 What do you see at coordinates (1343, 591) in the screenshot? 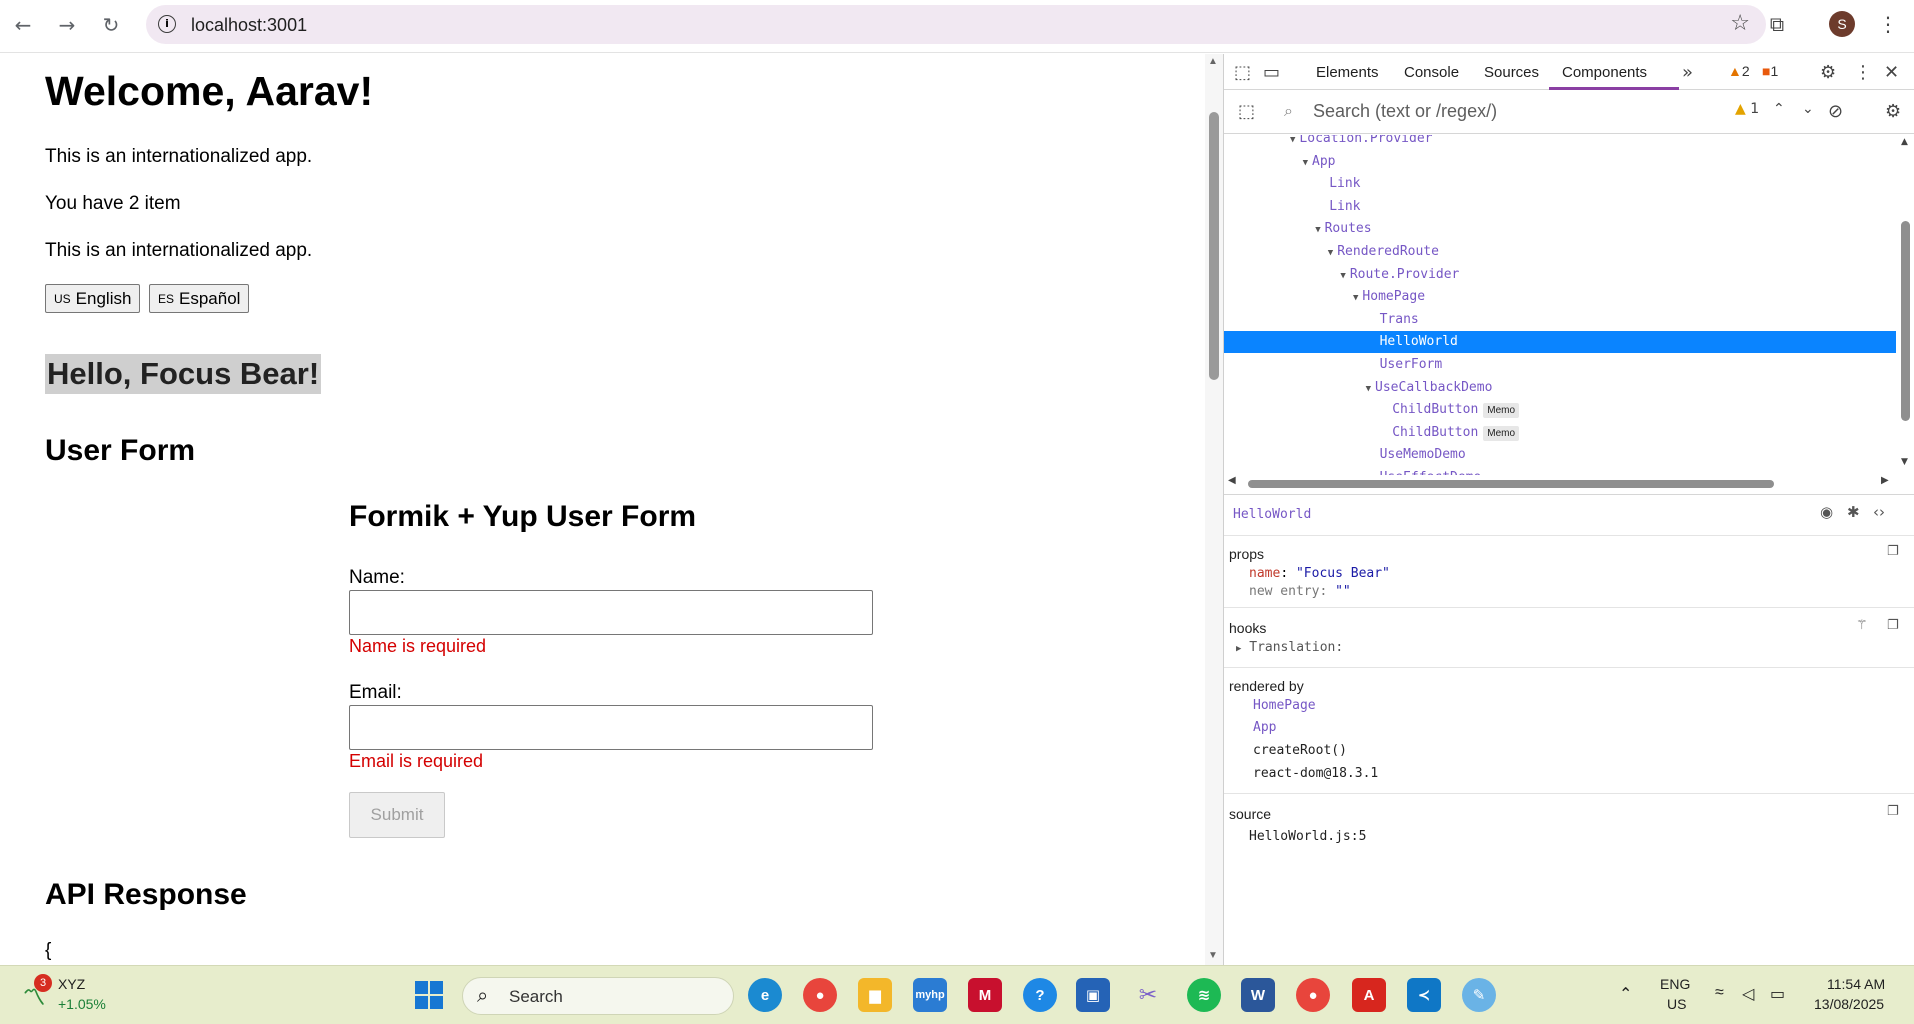
I see `new-entry-value: ""` at bounding box center [1343, 591].